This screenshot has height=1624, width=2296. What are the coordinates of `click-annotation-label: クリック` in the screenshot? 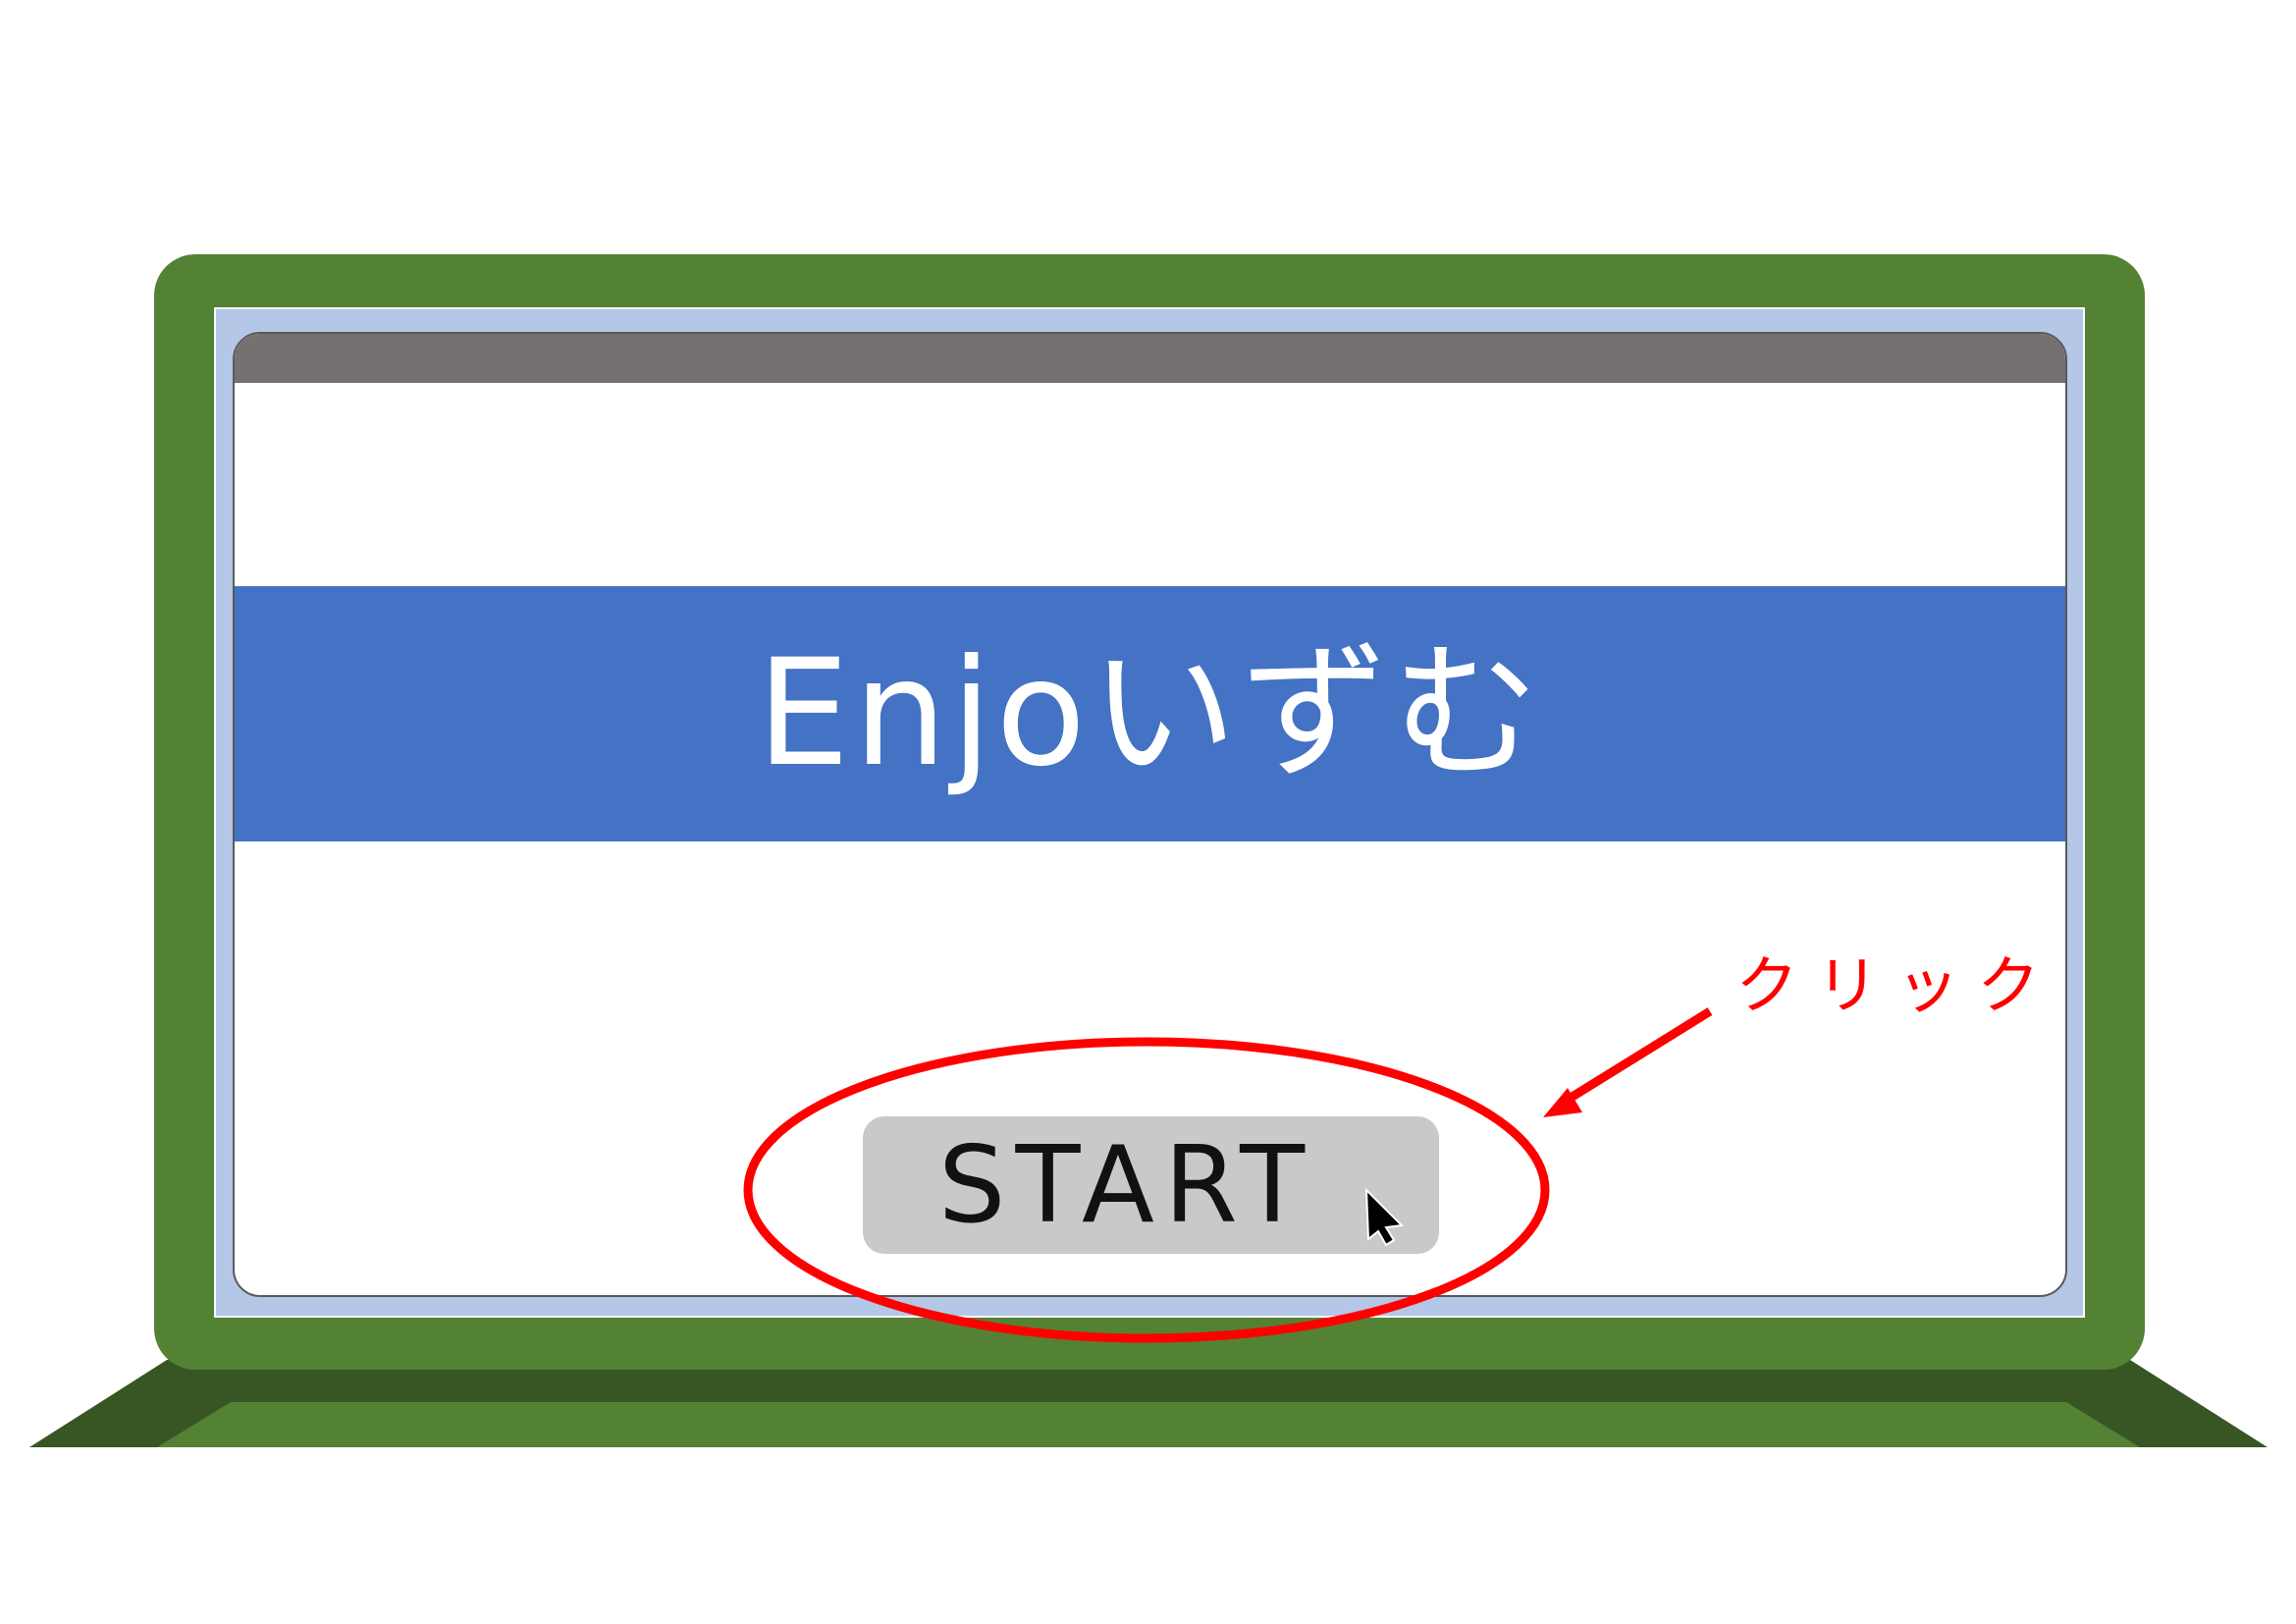 It's located at (1896, 986).